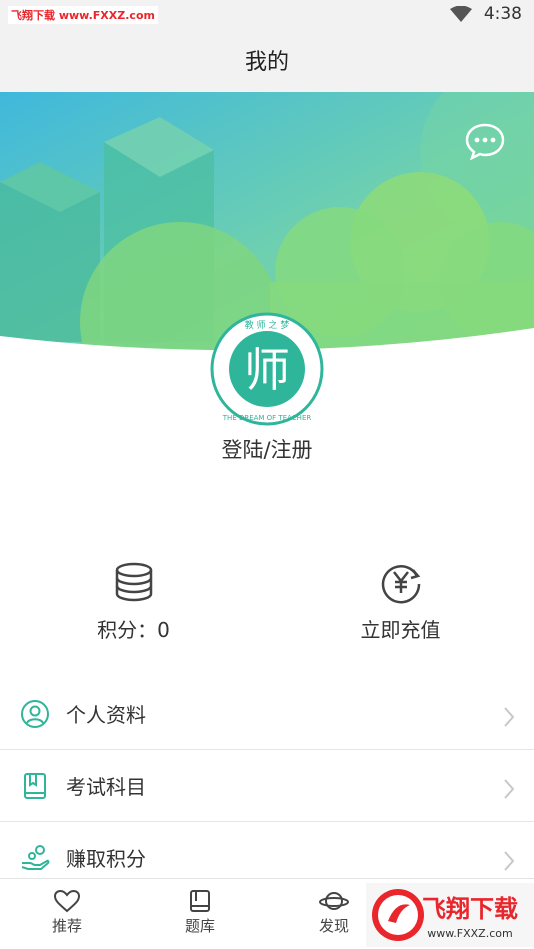  Describe the element at coordinates (461, 14) in the screenshot. I see `wifi-icon` at that location.